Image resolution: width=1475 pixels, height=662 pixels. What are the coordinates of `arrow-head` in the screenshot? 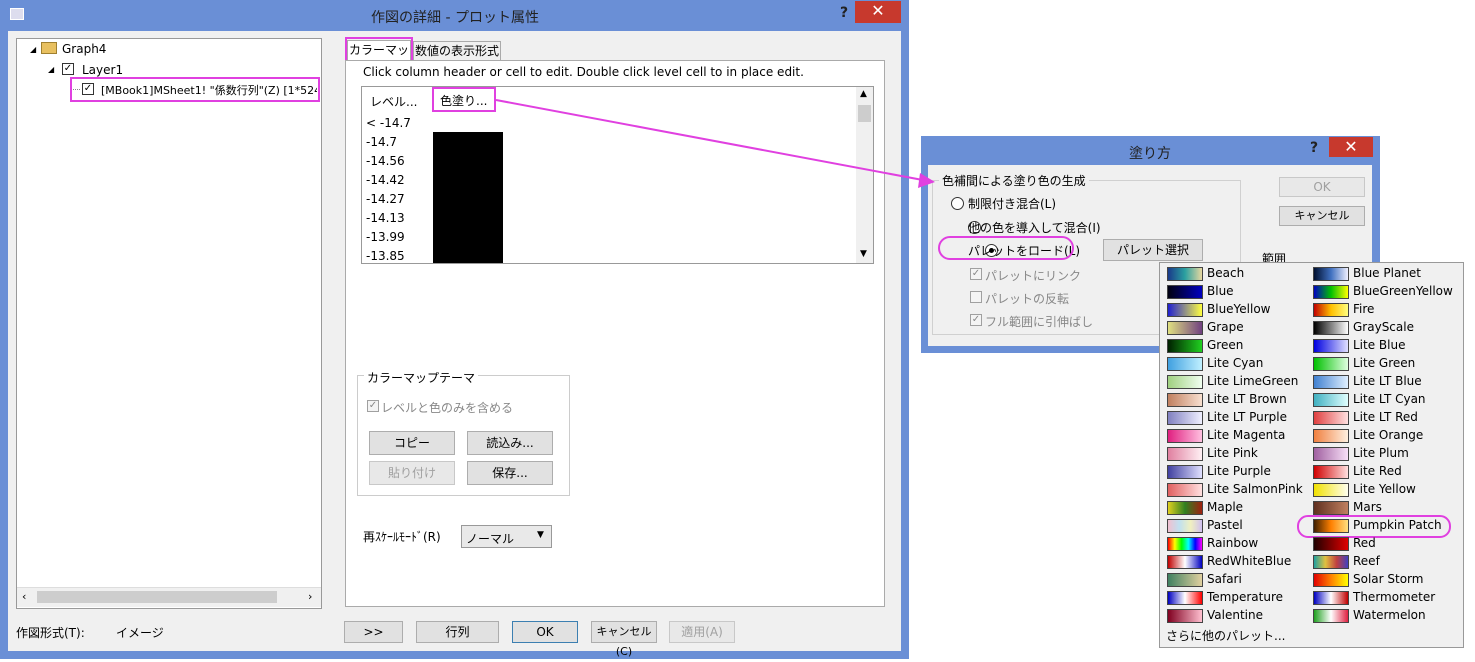 It's located at (926, 180).